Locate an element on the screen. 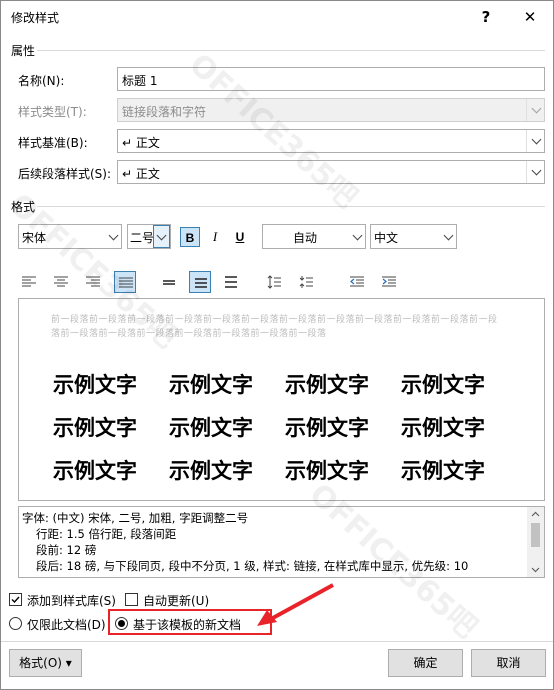 This screenshot has height=690, width=554. style-type-select: 链接段落和字符 is located at coordinates (331, 110).